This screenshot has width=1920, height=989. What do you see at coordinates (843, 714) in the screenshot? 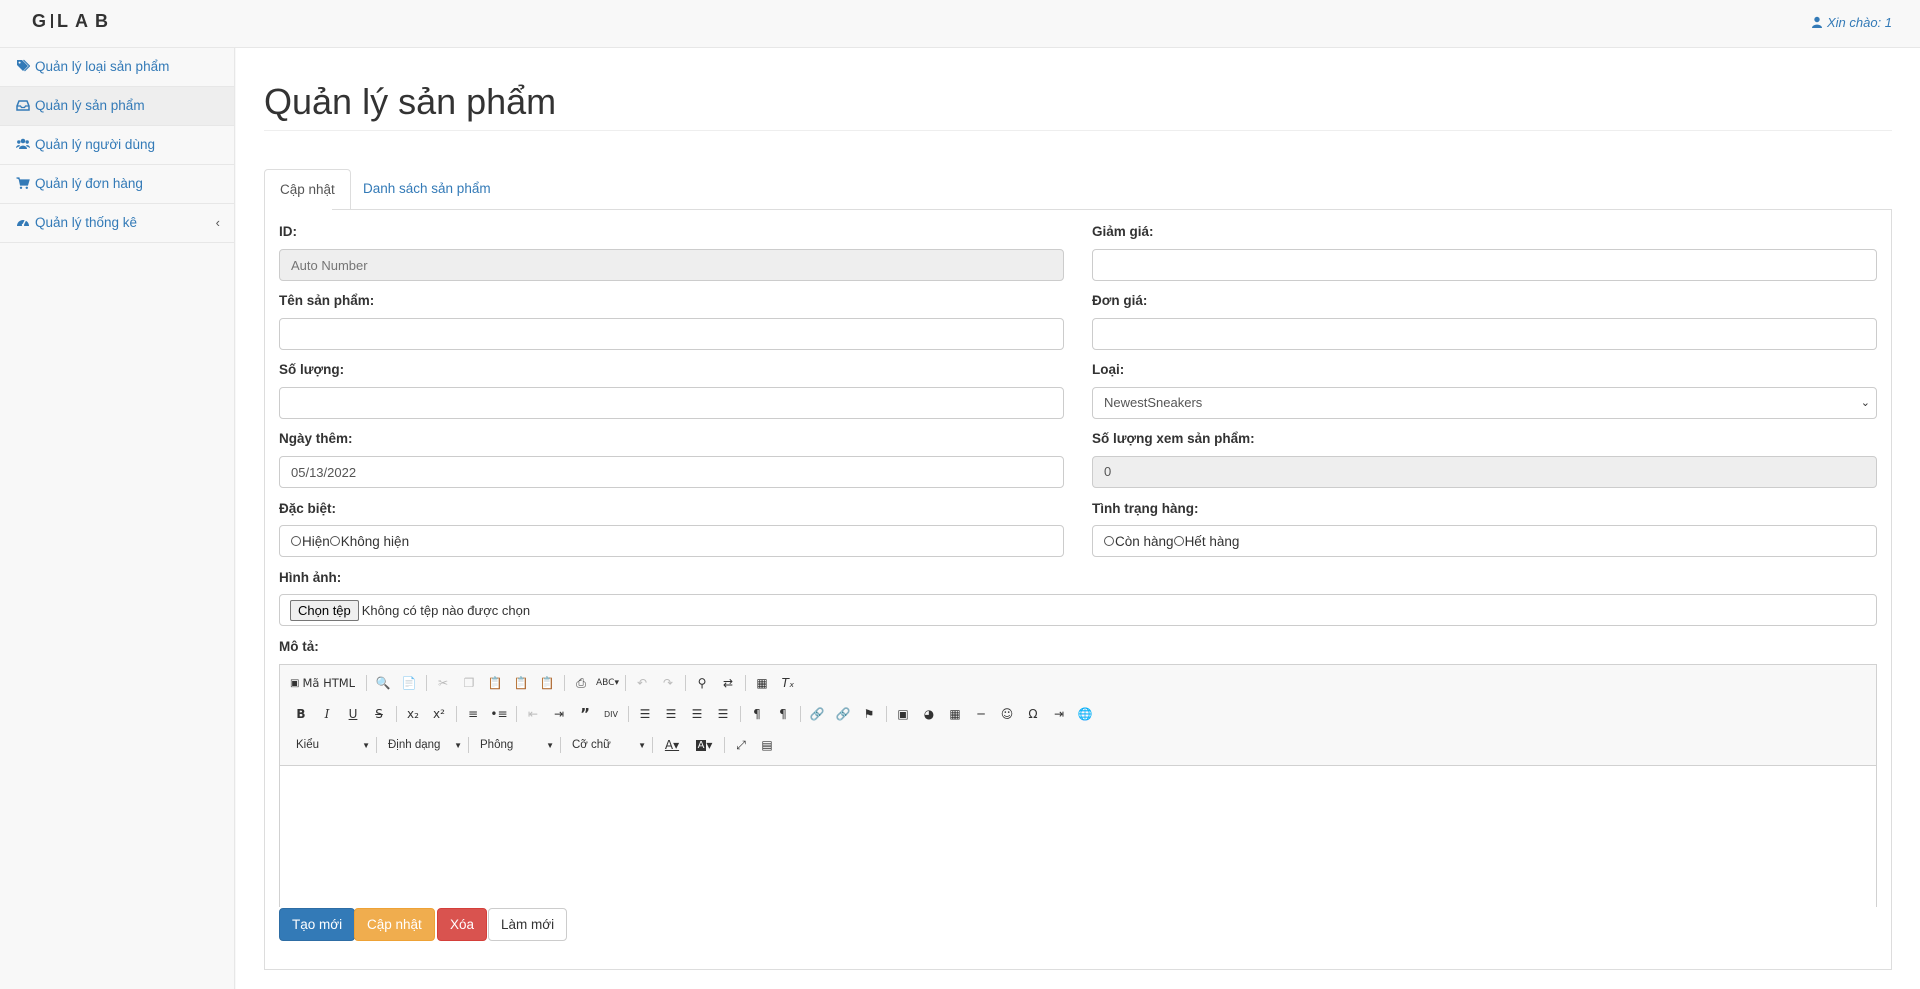
I see `unlink-icon: 🔗` at bounding box center [843, 714].